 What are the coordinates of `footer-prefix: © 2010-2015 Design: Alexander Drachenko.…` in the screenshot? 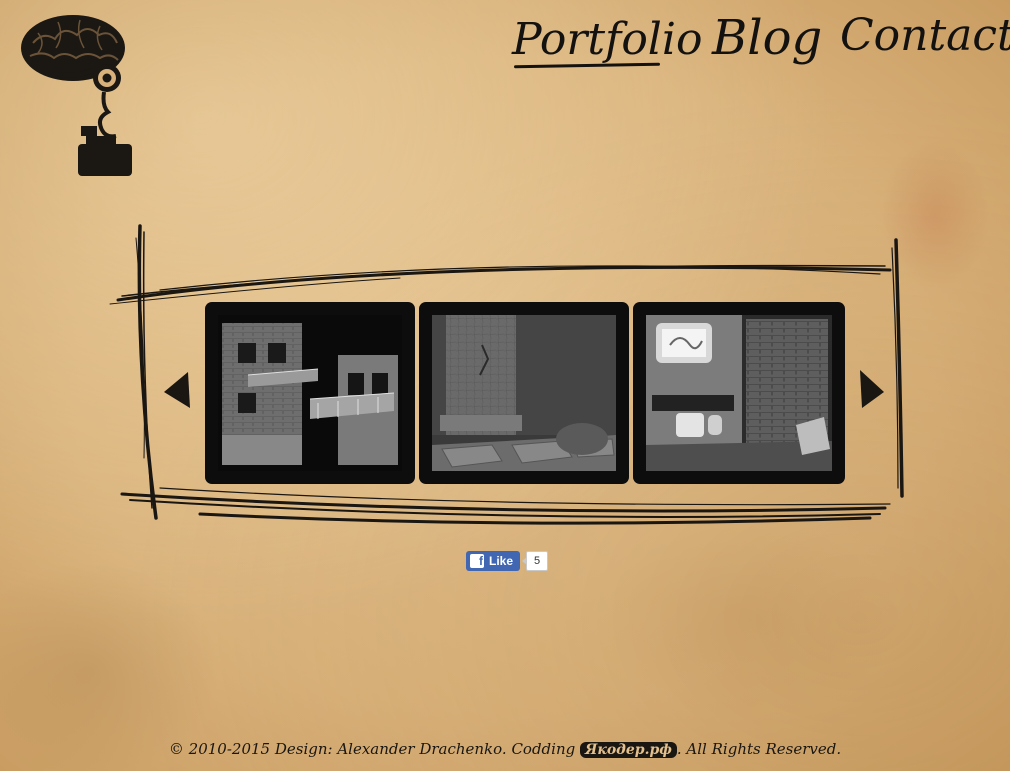 It's located at (372, 749).